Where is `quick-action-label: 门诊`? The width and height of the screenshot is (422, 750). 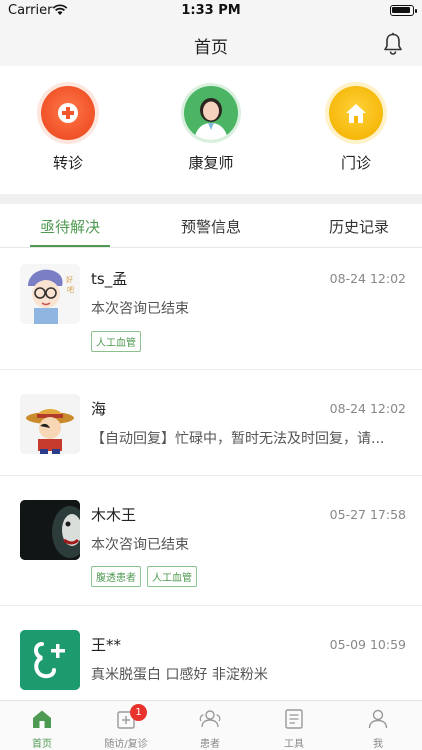
quick-action-label: 门诊 is located at coordinates (355, 163).